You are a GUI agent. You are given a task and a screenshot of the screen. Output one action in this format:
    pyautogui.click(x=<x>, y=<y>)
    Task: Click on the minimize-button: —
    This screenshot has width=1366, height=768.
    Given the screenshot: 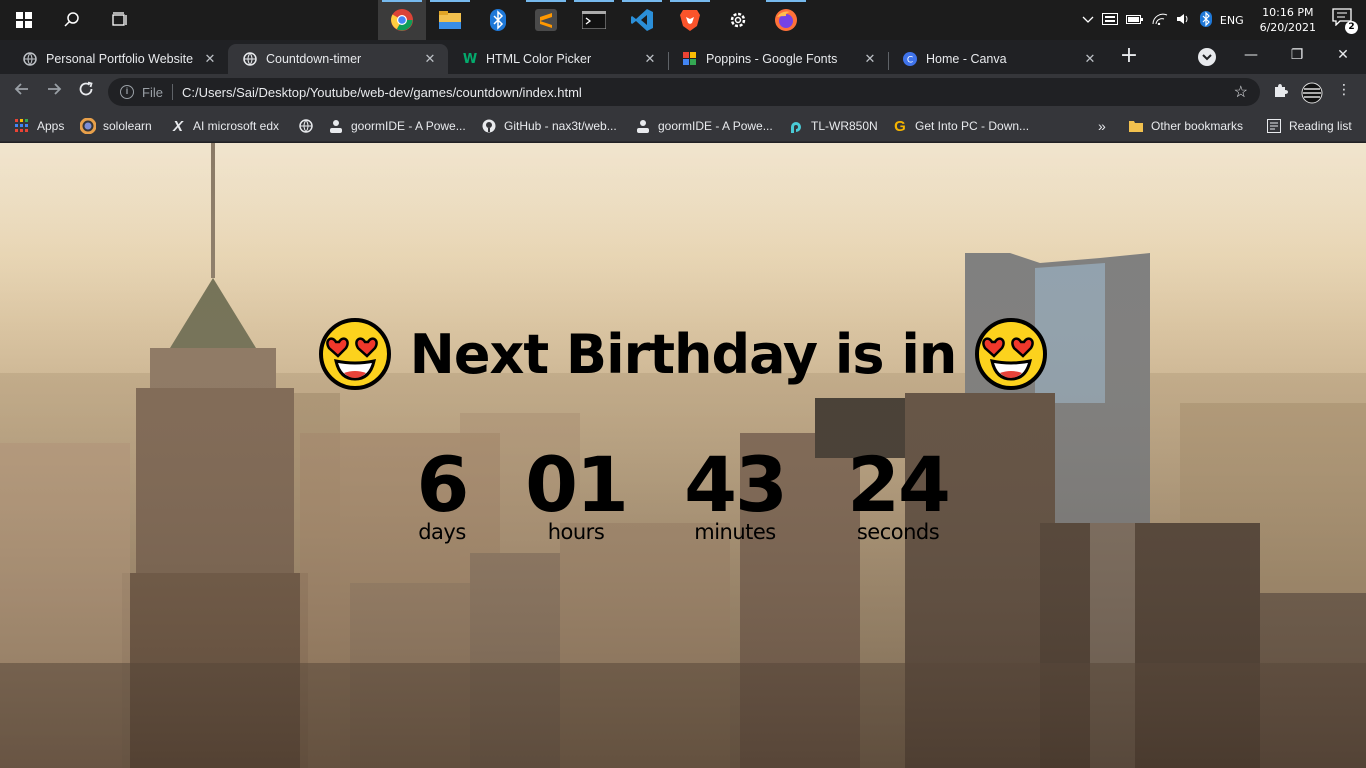 What is the action you would take?
    pyautogui.click(x=1251, y=55)
    